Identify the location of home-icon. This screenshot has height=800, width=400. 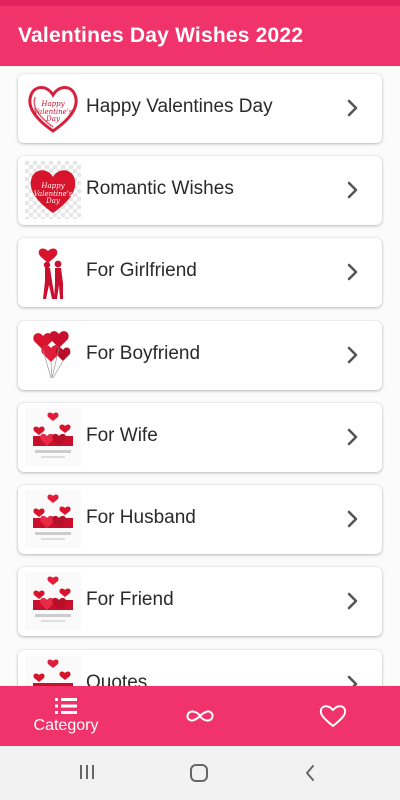
(199, 773).